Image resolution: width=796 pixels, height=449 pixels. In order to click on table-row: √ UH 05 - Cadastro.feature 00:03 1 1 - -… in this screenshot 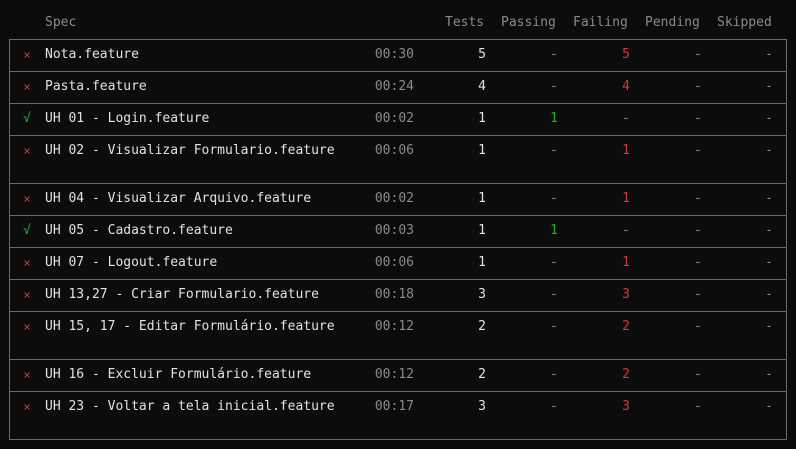, I will do `click(398, 232)`.